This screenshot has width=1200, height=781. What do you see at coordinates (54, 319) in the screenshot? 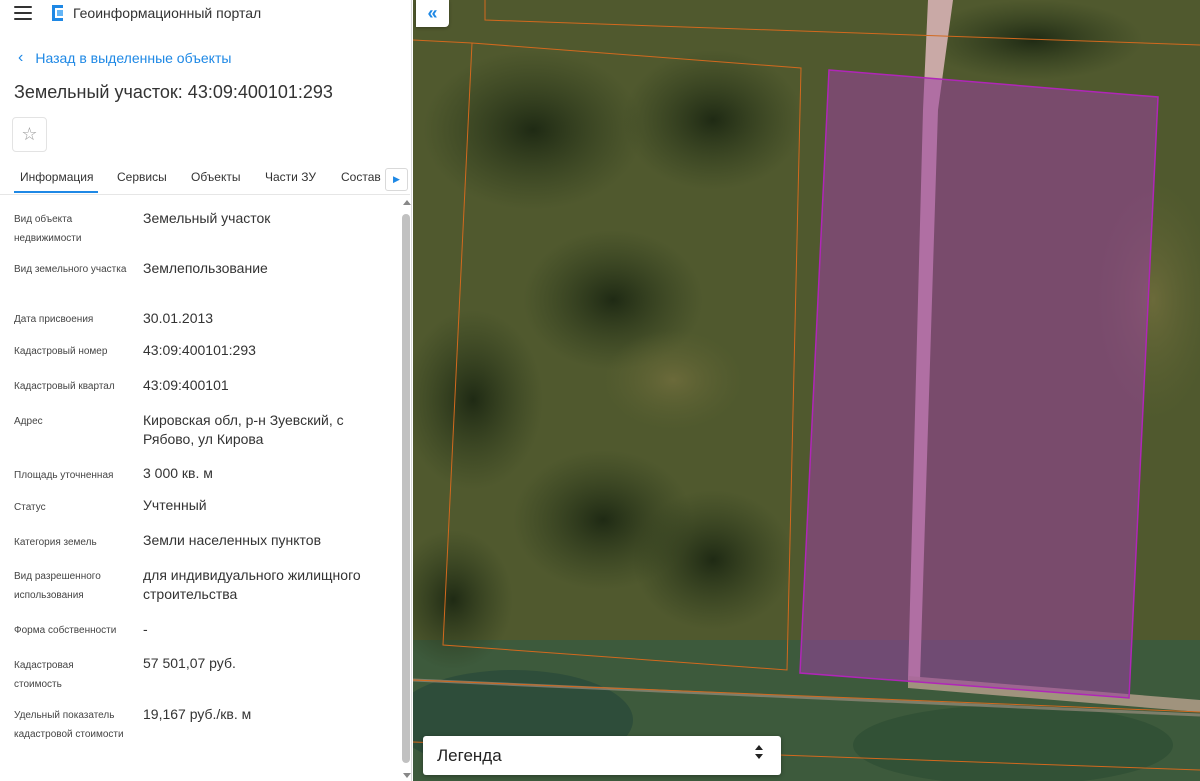
I see `property-label: Дата присвоения` at bounding box center [54, 319].